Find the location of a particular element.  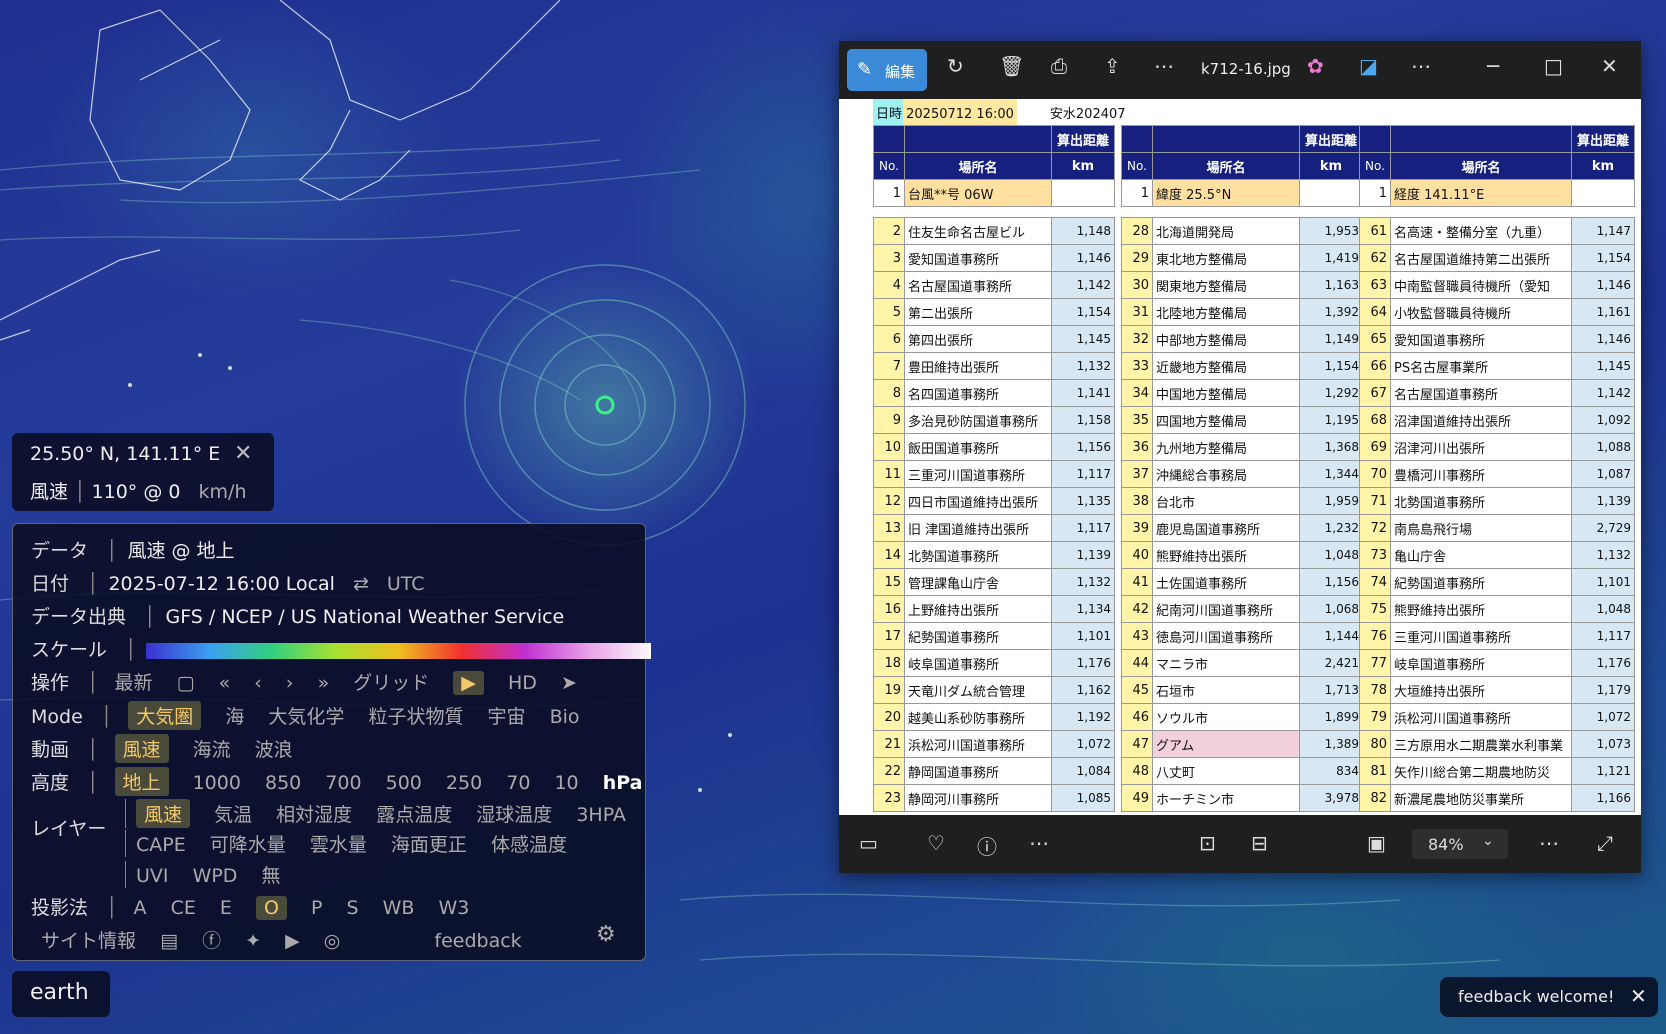

projection-option: E is located at coordinates (226, 908).